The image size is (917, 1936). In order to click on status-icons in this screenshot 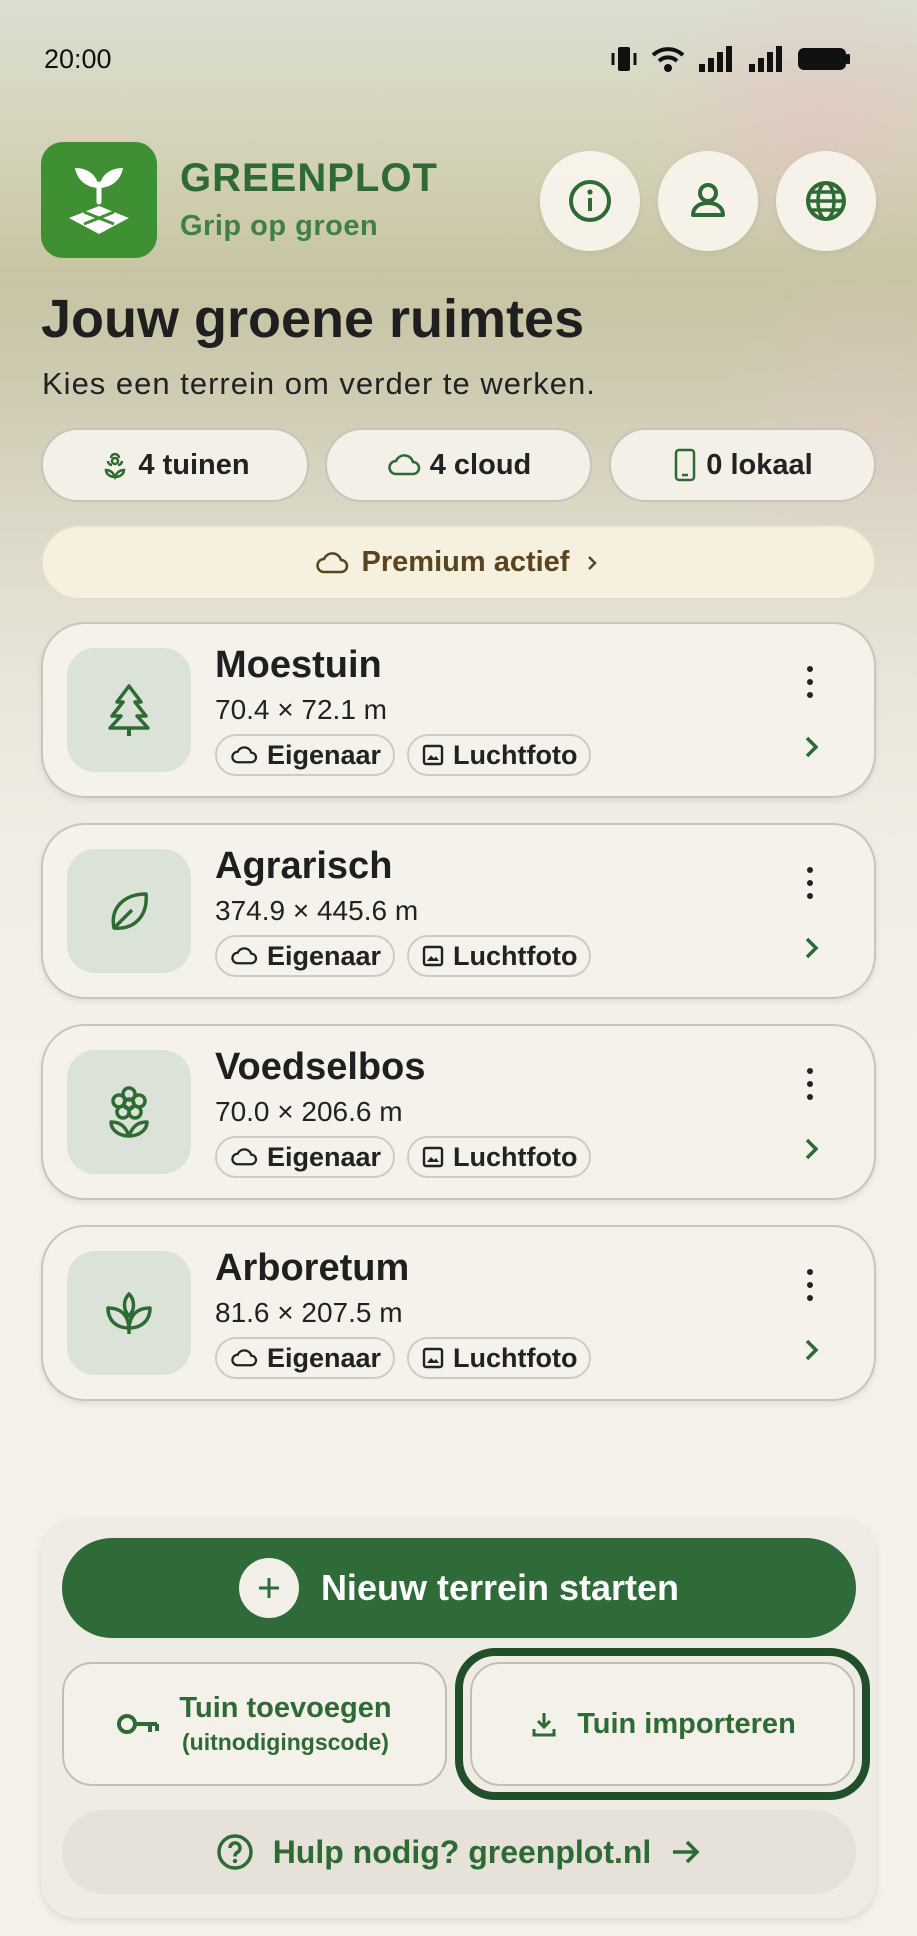, I will do `click(730, 59)`.